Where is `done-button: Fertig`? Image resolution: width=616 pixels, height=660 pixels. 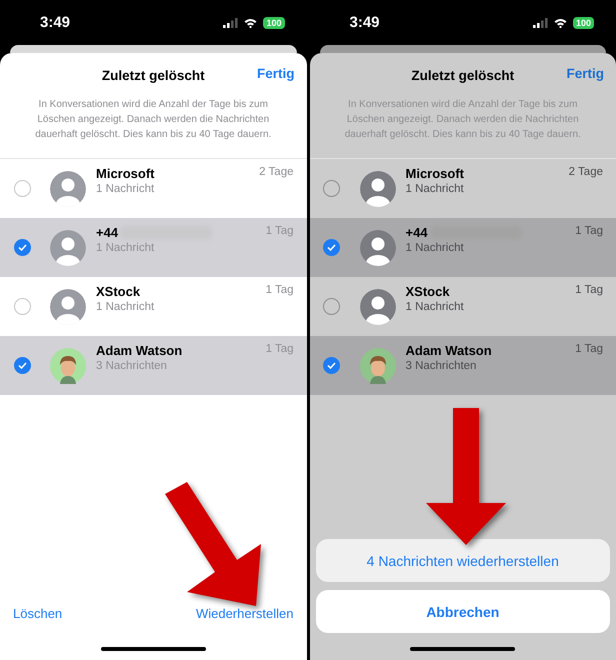 done-button: Fertig is located at coordinates (275, 73).